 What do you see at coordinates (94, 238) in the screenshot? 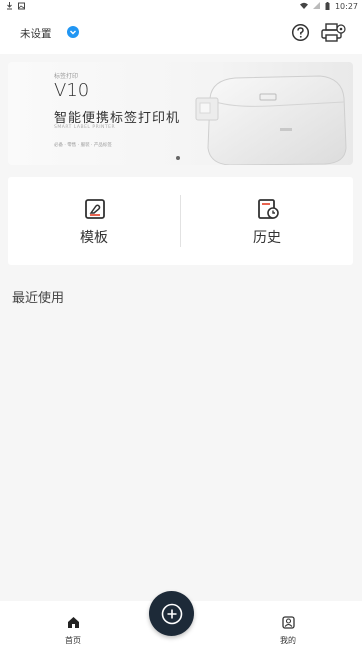
I see `template-label: 模板` at bounding box center [94, 238].